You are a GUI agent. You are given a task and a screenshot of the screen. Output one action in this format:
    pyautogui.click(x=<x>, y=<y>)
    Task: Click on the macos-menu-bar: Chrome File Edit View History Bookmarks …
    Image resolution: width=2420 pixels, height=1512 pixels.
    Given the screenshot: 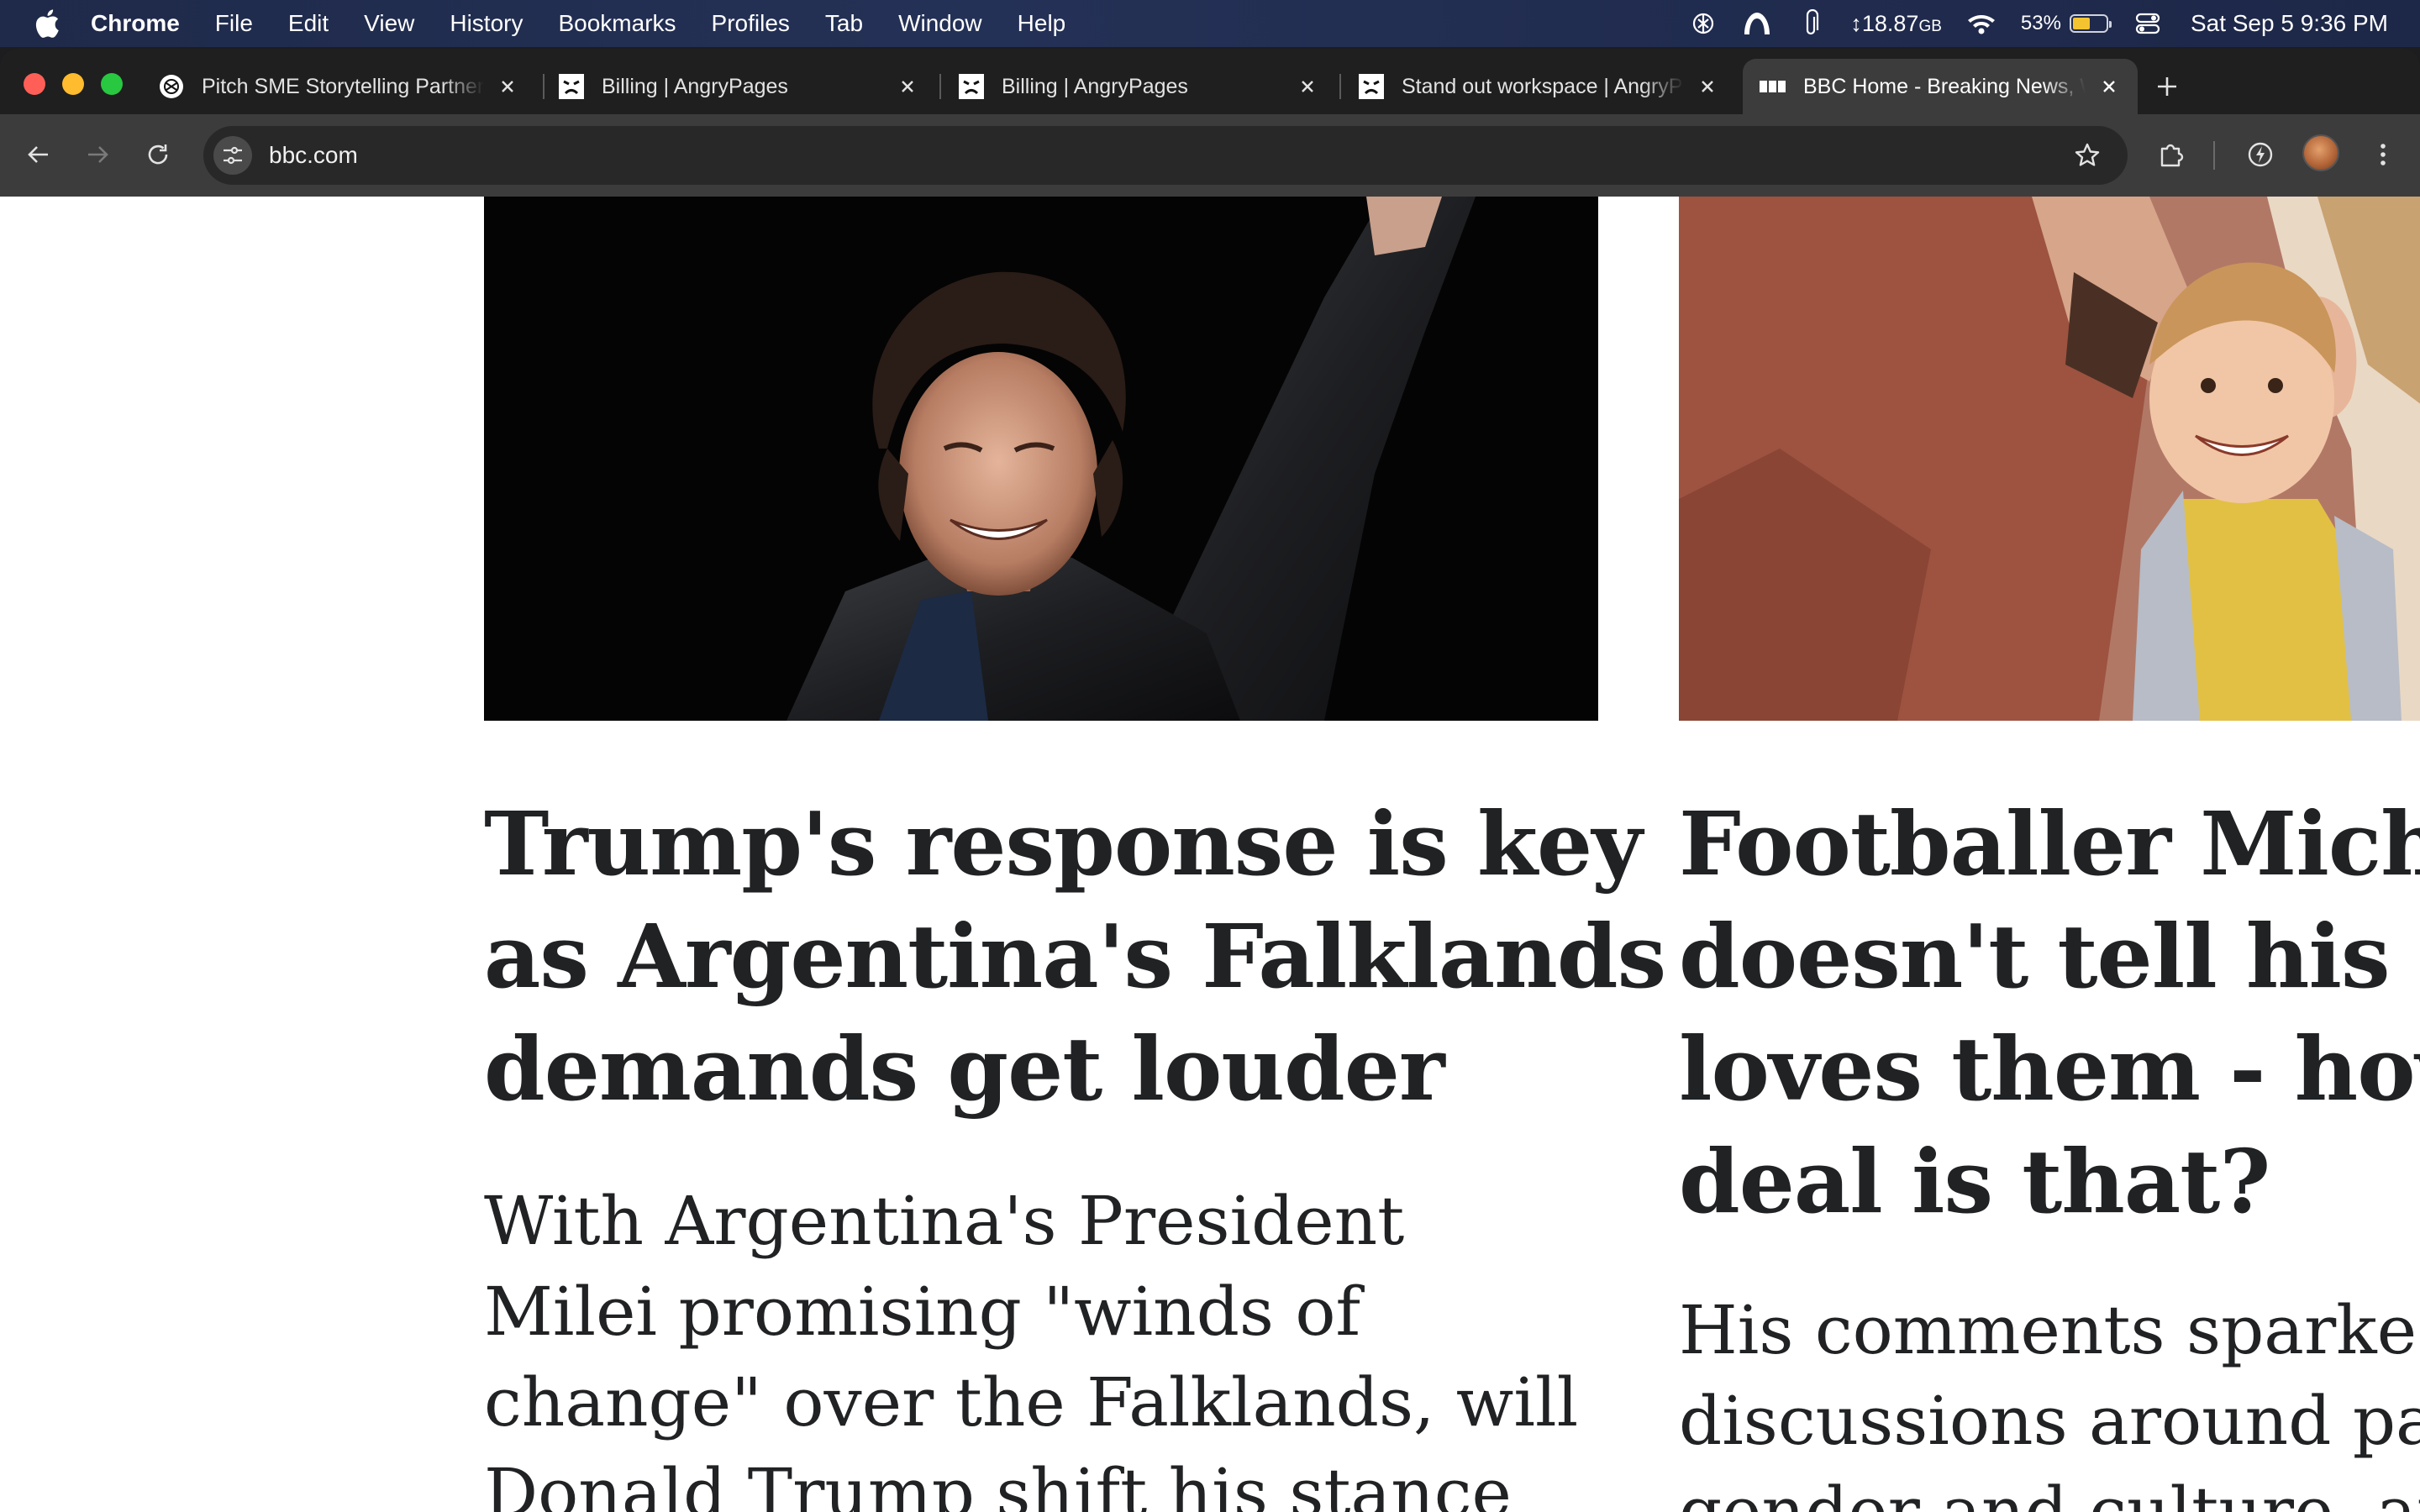 What is the action you would take?
    pyautogui.click(x=1210, y=23)
    